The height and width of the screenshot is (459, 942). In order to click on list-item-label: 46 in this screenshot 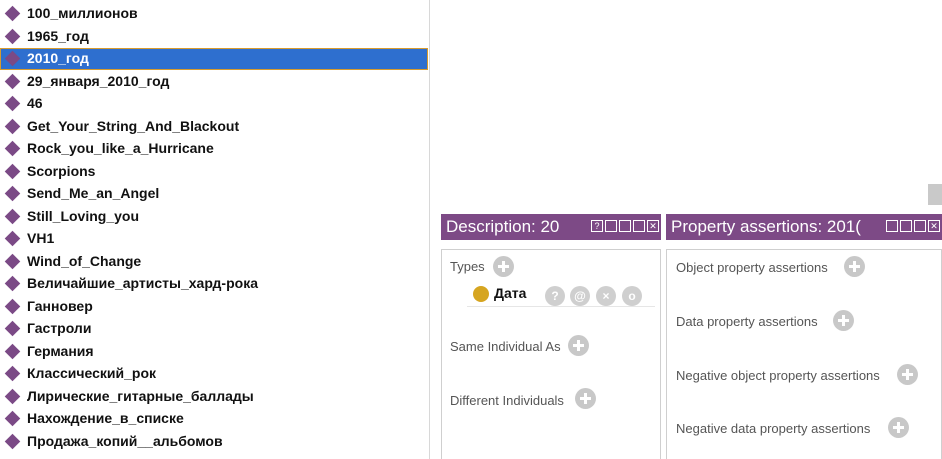, I will do `click(35, 103)`.